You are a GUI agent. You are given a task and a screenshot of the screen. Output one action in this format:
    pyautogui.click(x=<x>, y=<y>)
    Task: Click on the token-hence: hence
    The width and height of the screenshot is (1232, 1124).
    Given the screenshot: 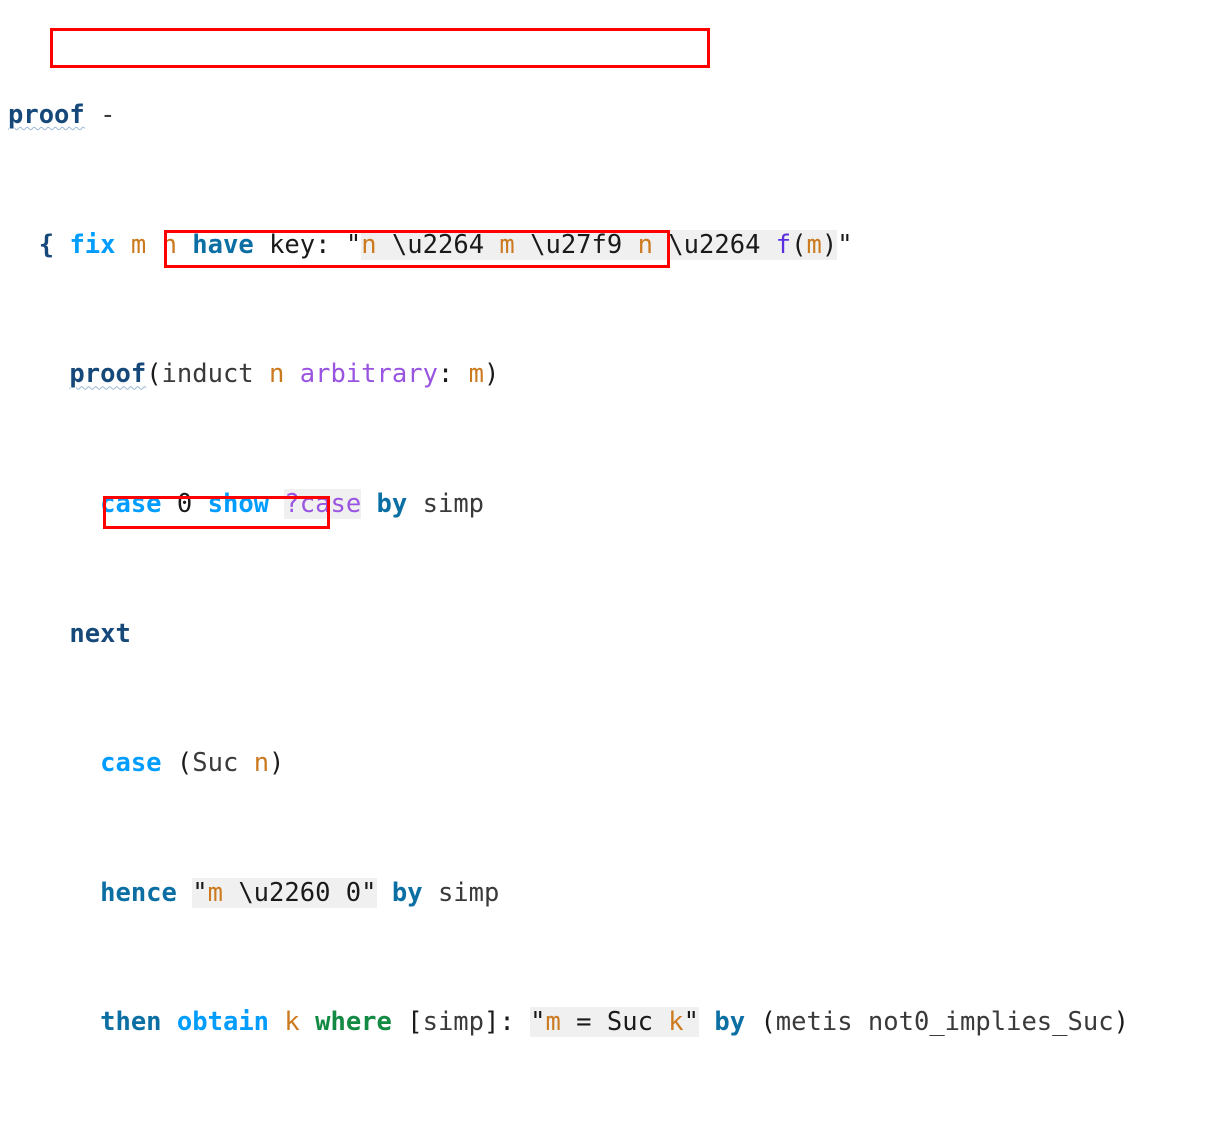 What is the action you would take?
    pyautogui.click(x=138, y=892)
    